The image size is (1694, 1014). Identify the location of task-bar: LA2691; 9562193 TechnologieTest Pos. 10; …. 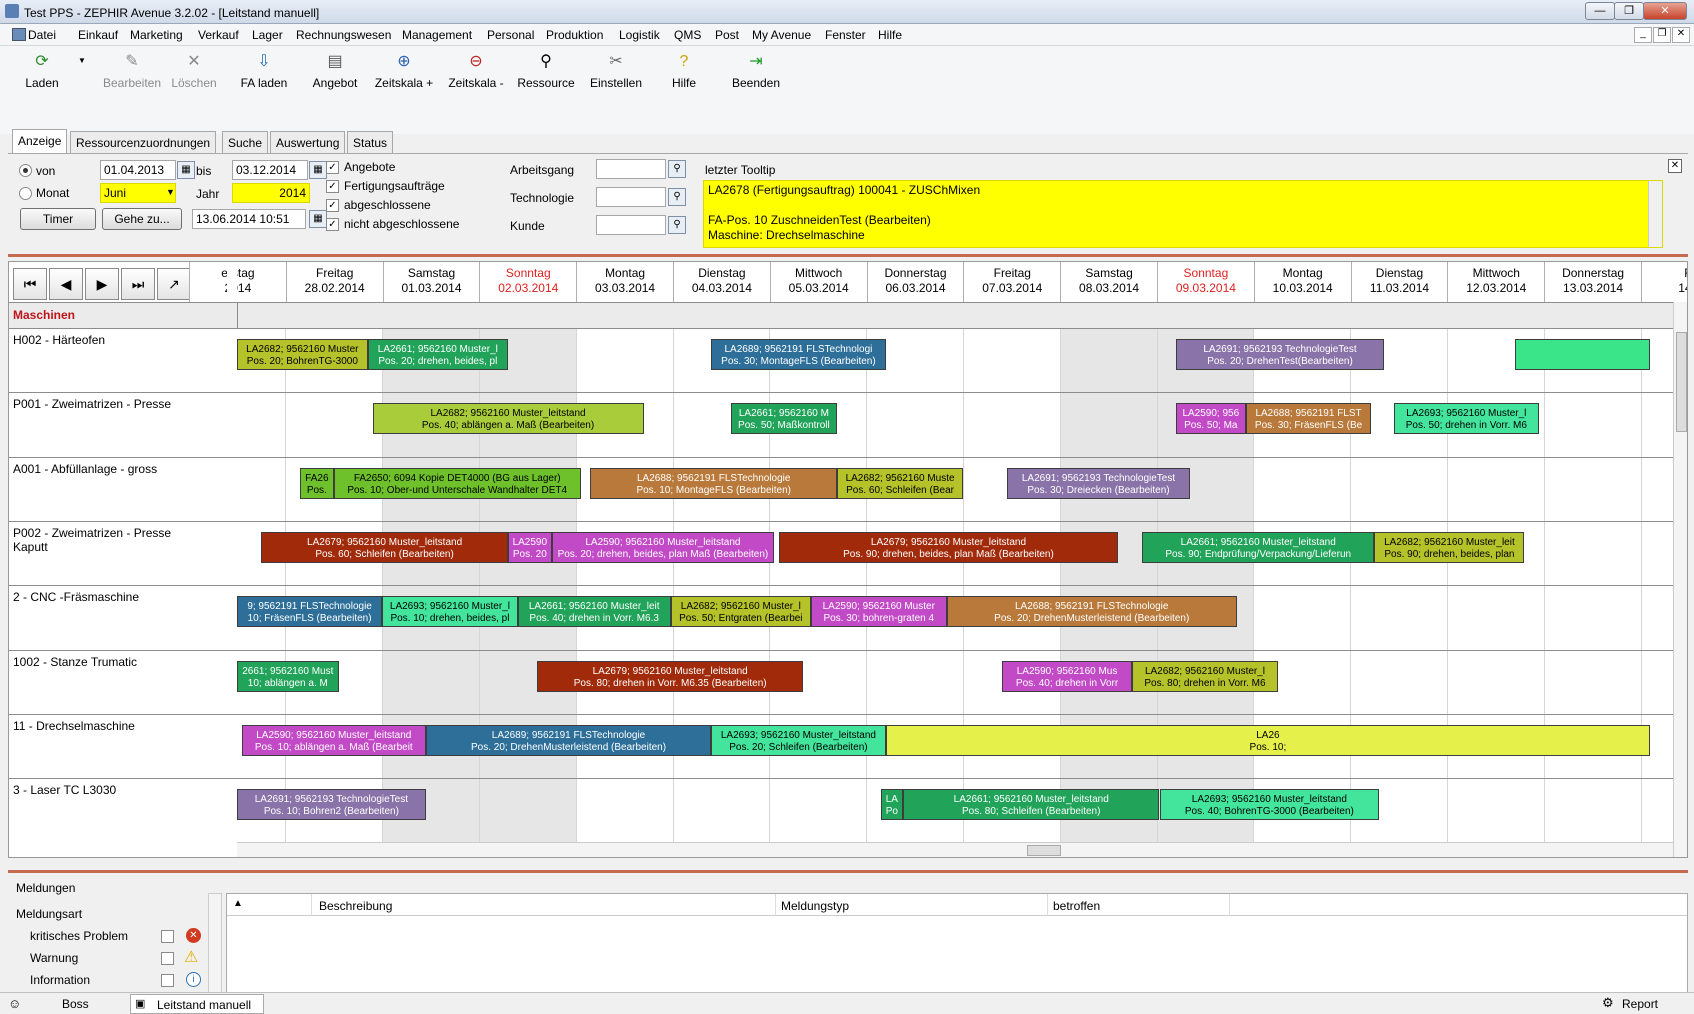
(331, 805).